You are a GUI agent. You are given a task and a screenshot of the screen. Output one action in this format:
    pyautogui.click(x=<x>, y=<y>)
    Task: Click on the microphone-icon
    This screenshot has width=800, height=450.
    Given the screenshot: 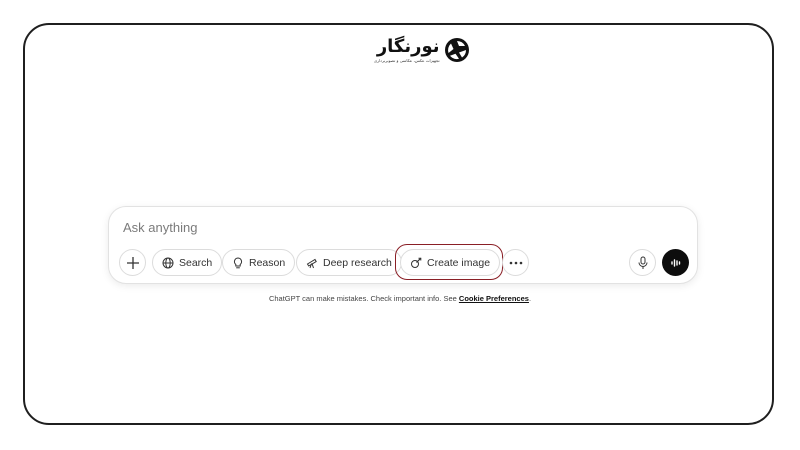 What is the action you would take?
    pyautogui.click(x=642, y=262)
    